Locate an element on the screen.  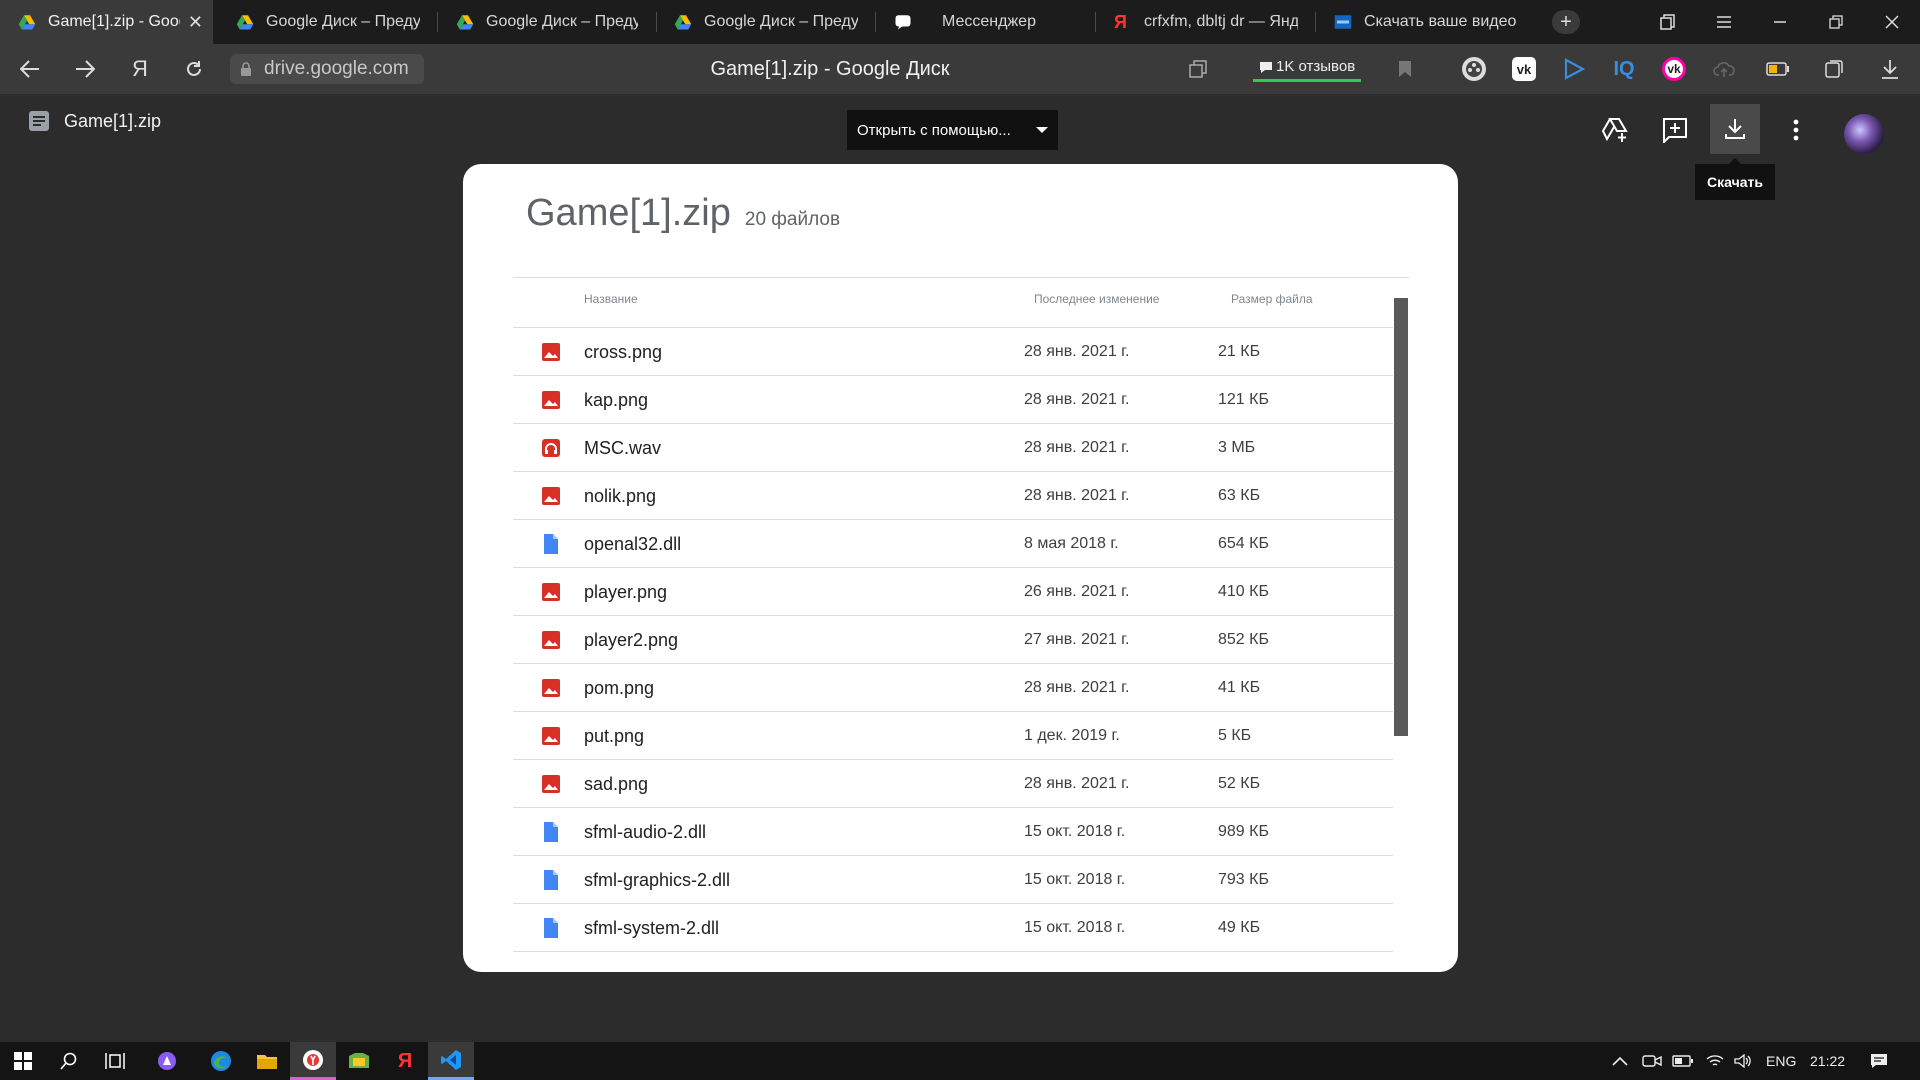
table-row: openal32.dll 8 мая 2018 г. 654 КБ is located at coordinates (953, 543).